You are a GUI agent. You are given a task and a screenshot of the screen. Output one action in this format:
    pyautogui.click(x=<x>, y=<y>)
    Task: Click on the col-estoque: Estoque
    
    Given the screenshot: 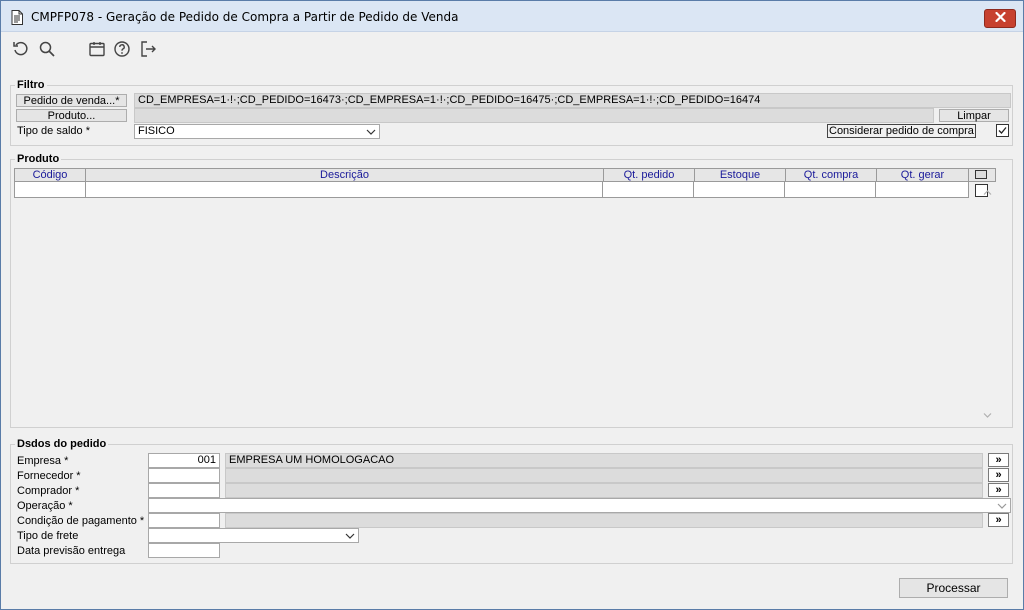 What is the action you would take?
    pyautogui.click(x=740, y=175)
    